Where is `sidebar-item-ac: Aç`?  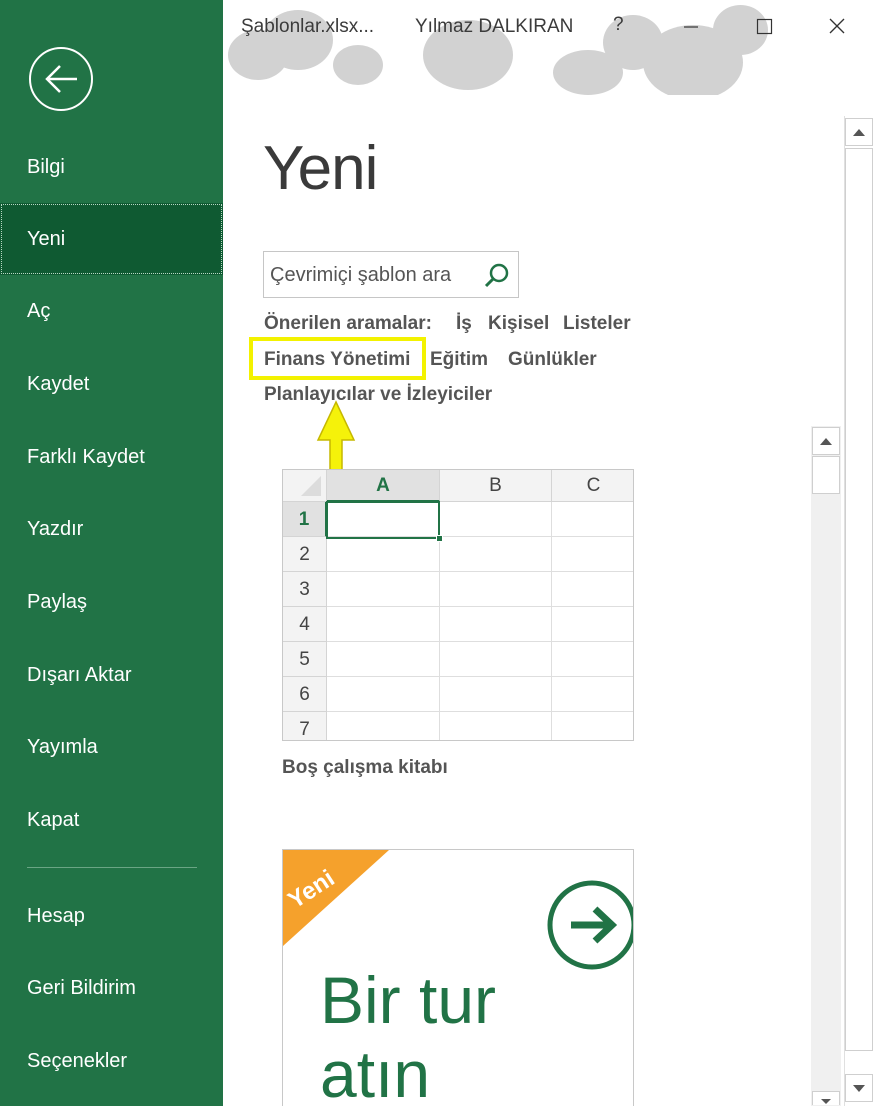
sidebar-item-ac: Aç is located at coordinates (111, 311).